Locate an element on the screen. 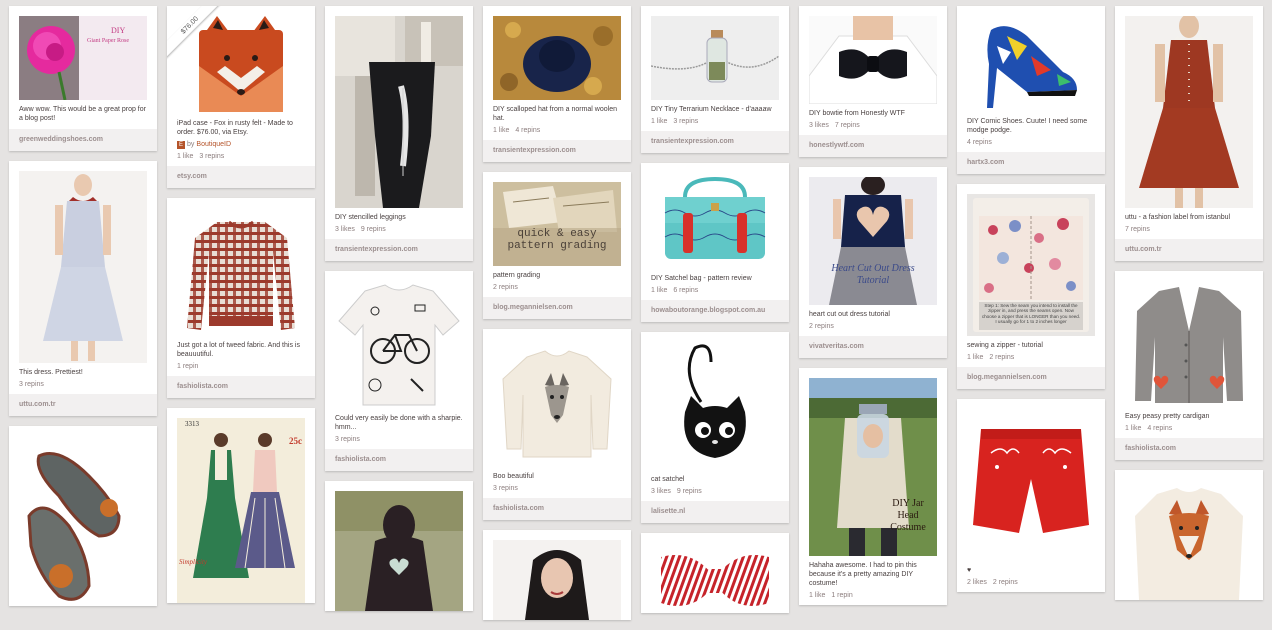  pin-image-fox-ipad-case is located at coordinates (241, 65).